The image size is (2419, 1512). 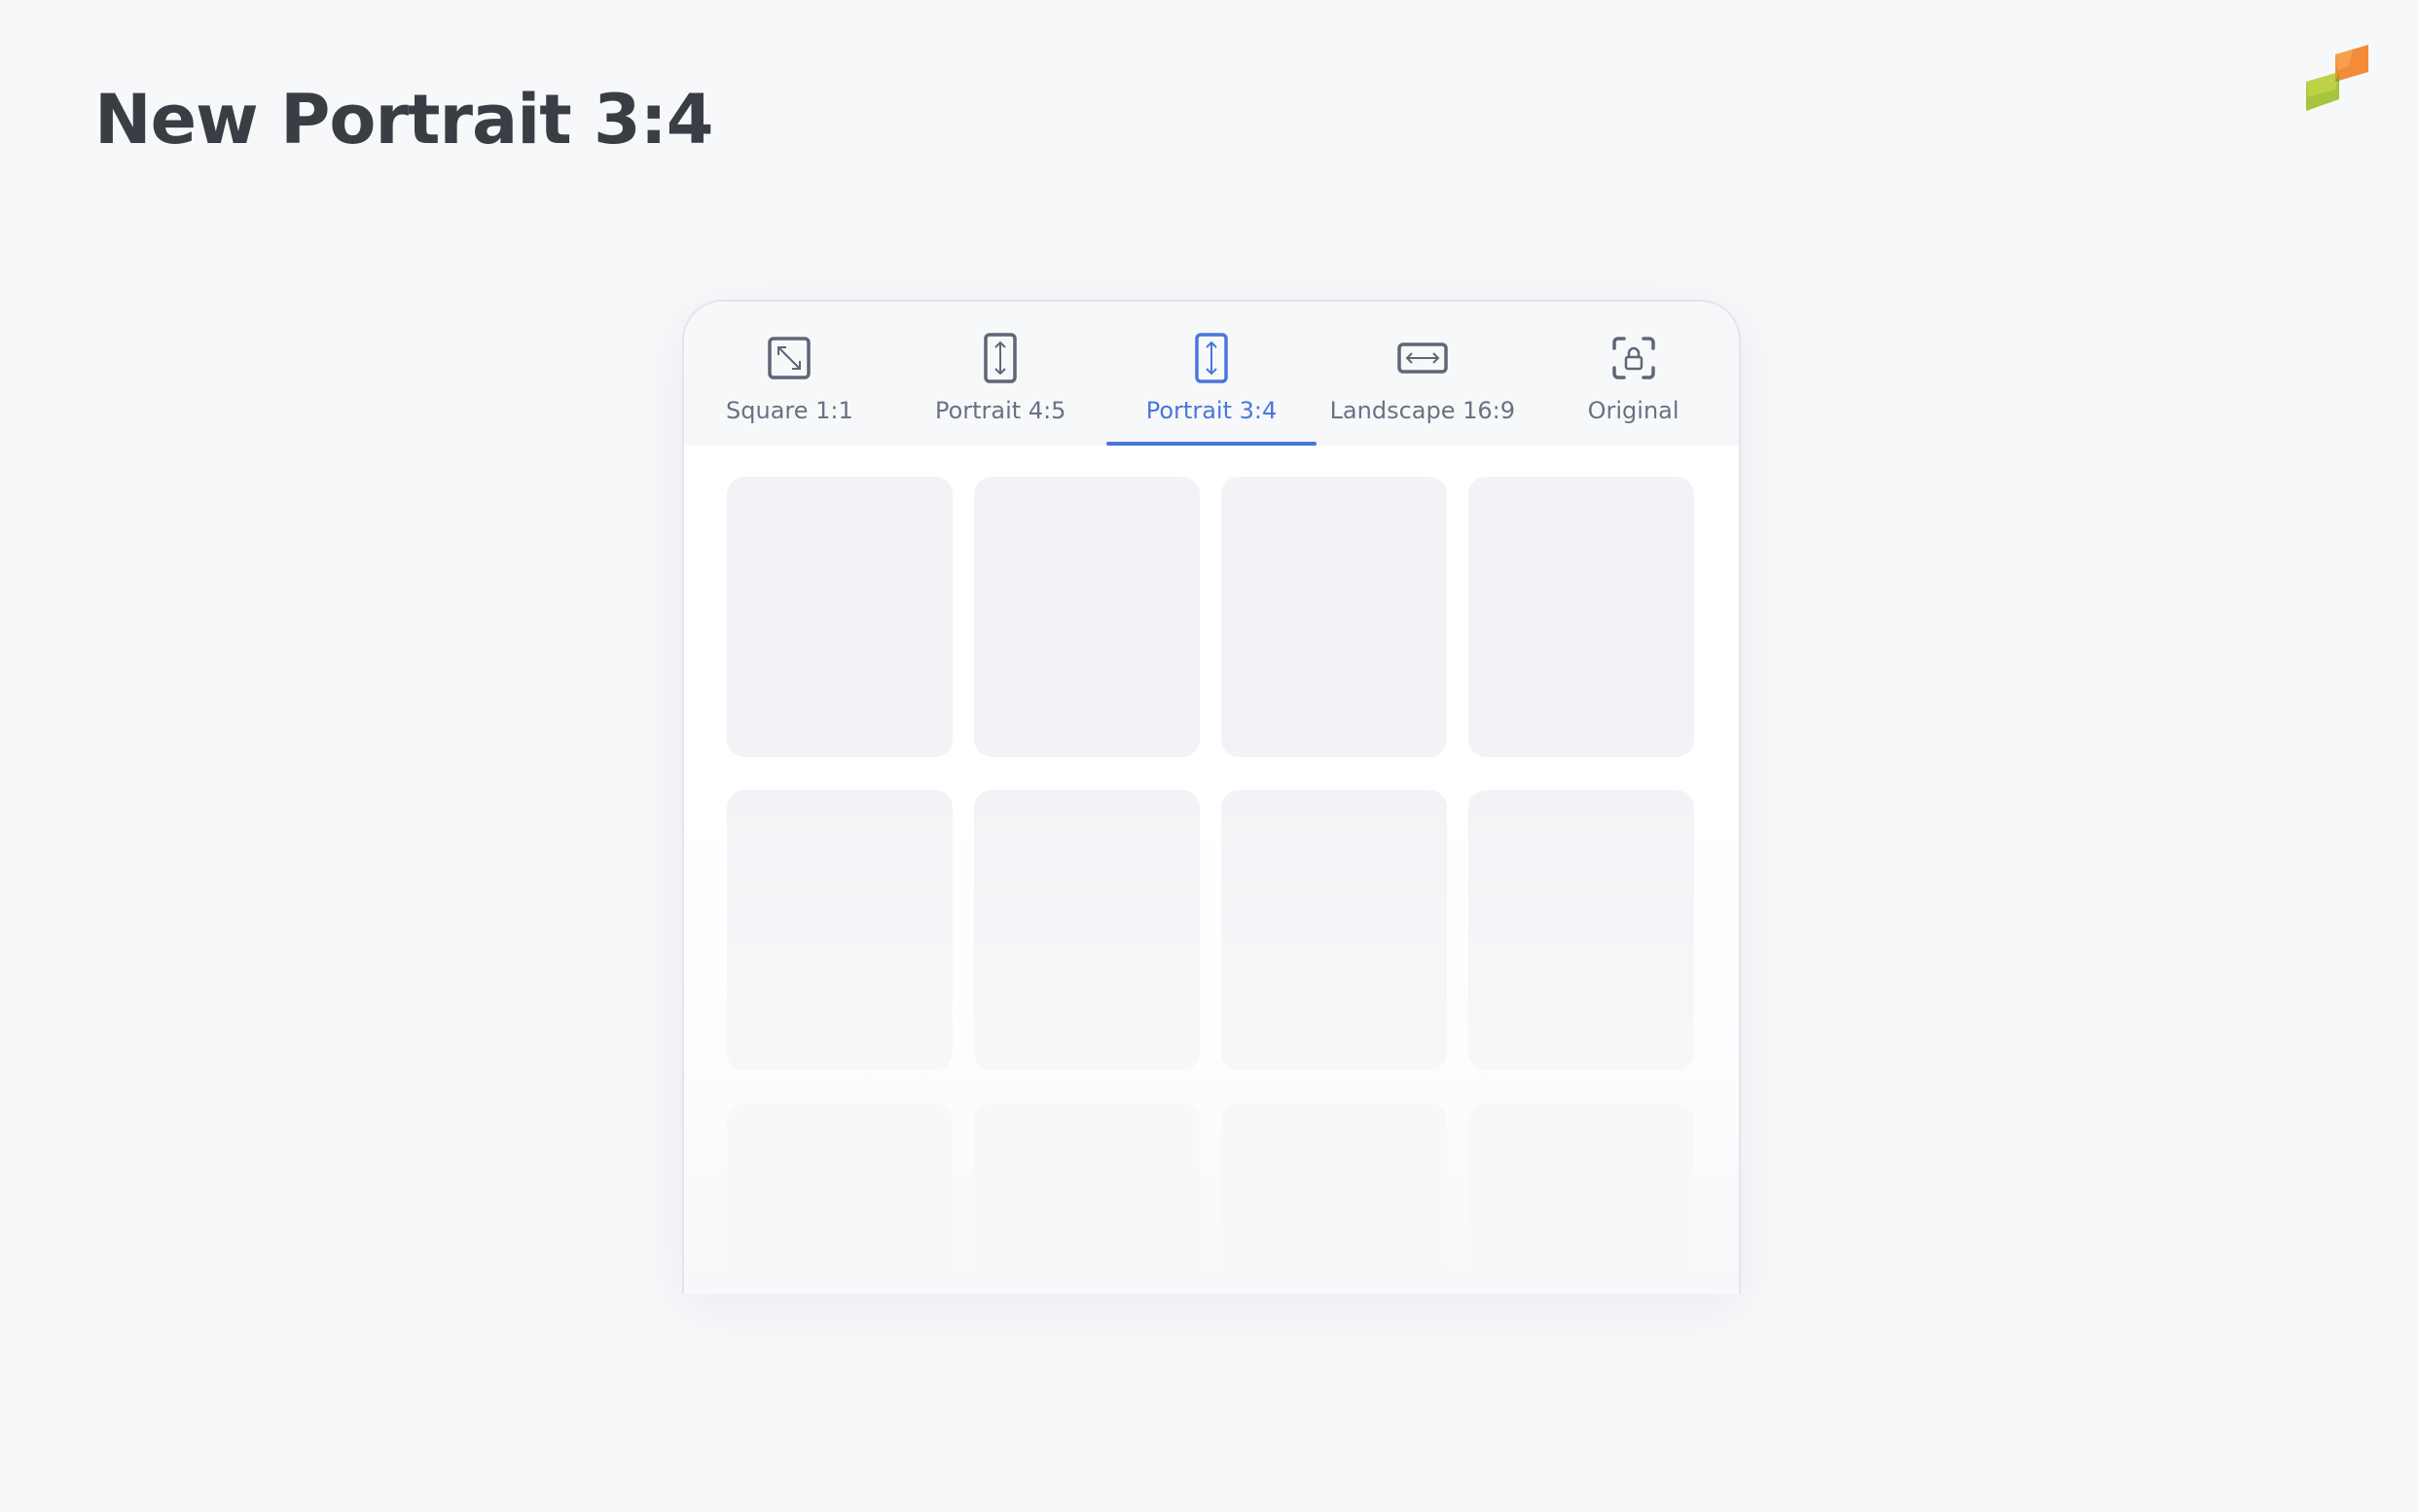 I want to click on page-title: New Portrait 3:4, so click(x=403, y=120).